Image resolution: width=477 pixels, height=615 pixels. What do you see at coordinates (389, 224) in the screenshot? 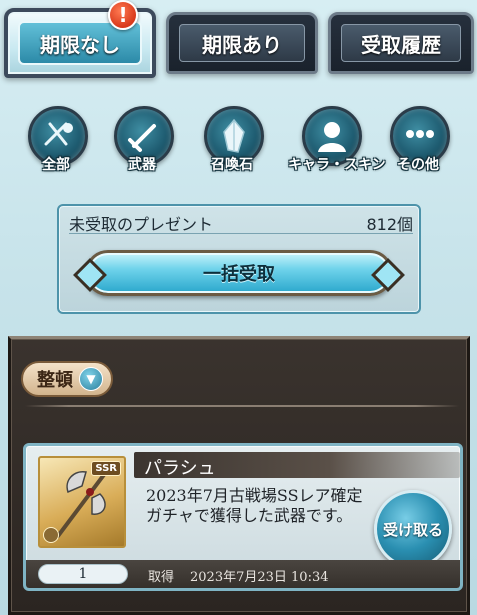
I see `unclaimed-presents-count: 812個` at bounding box center [389, 224].